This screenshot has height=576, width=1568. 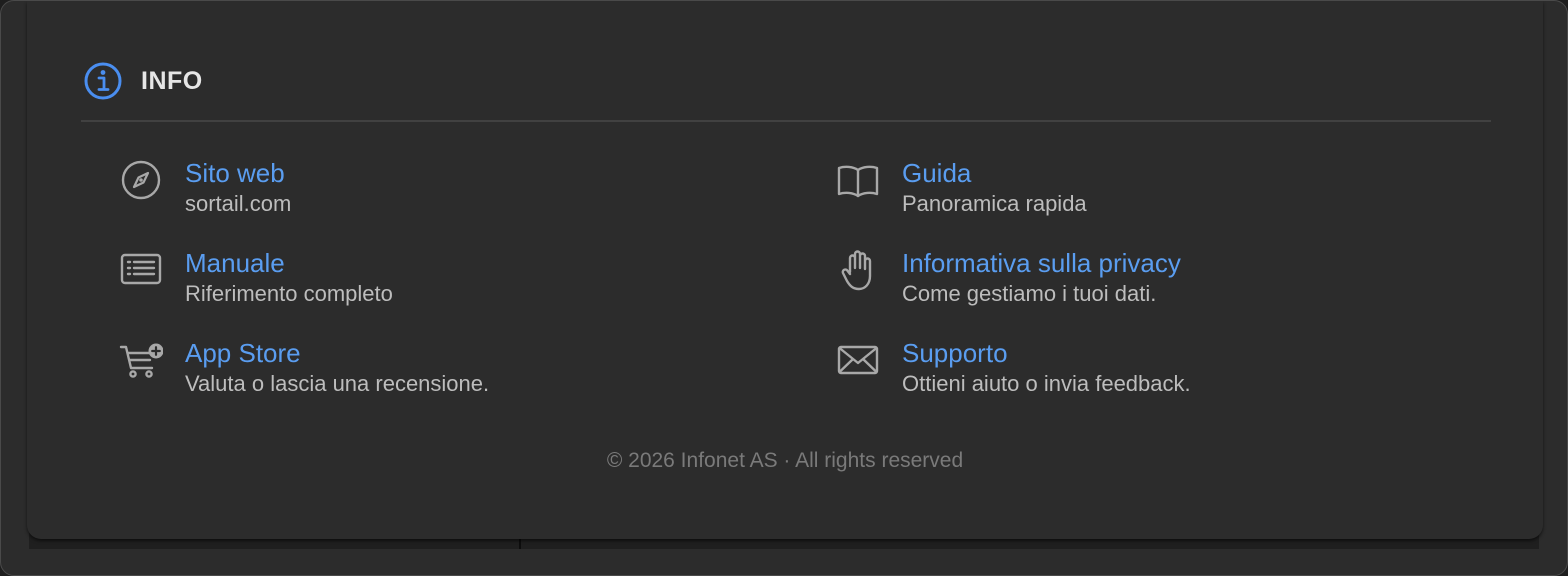 What do you see at coordinates (786, 121) in the screenshot?
I see `header-divider` at bounding box center [786, 121].